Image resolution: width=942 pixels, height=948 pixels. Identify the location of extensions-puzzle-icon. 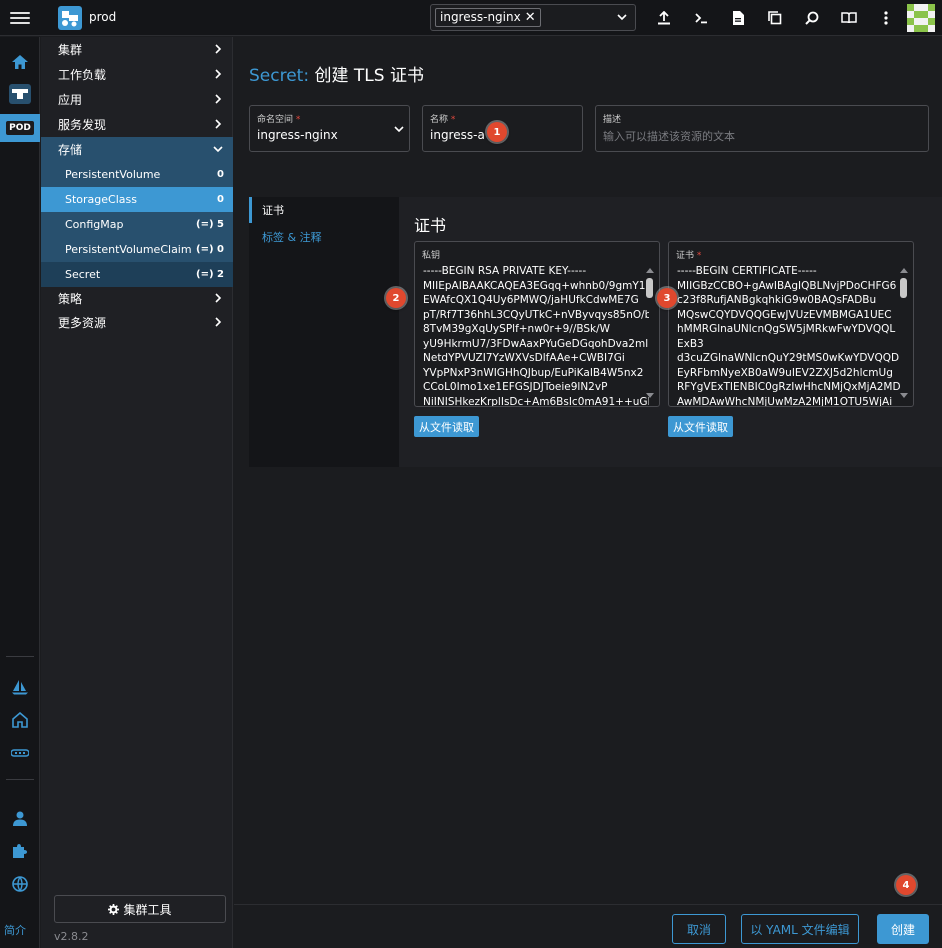
(20, 851).